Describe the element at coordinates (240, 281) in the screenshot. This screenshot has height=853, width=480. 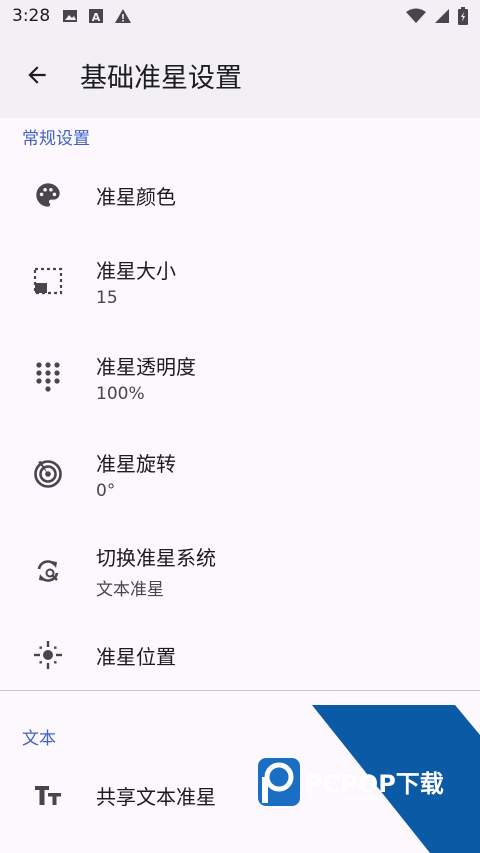
I see `setting-item-size: 准星大小 15` at that location.